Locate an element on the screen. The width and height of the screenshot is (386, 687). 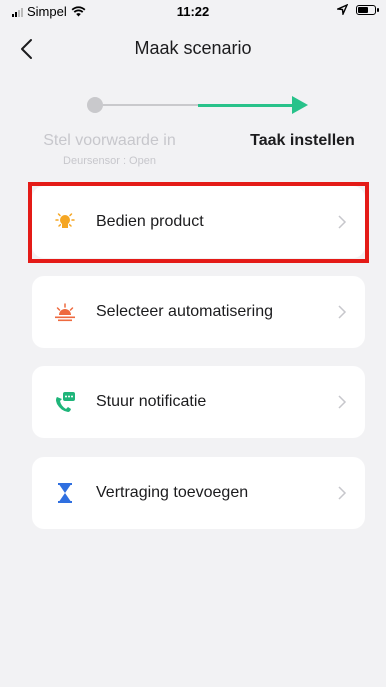
arrow-right-icon is located at coordinates (300, 105).